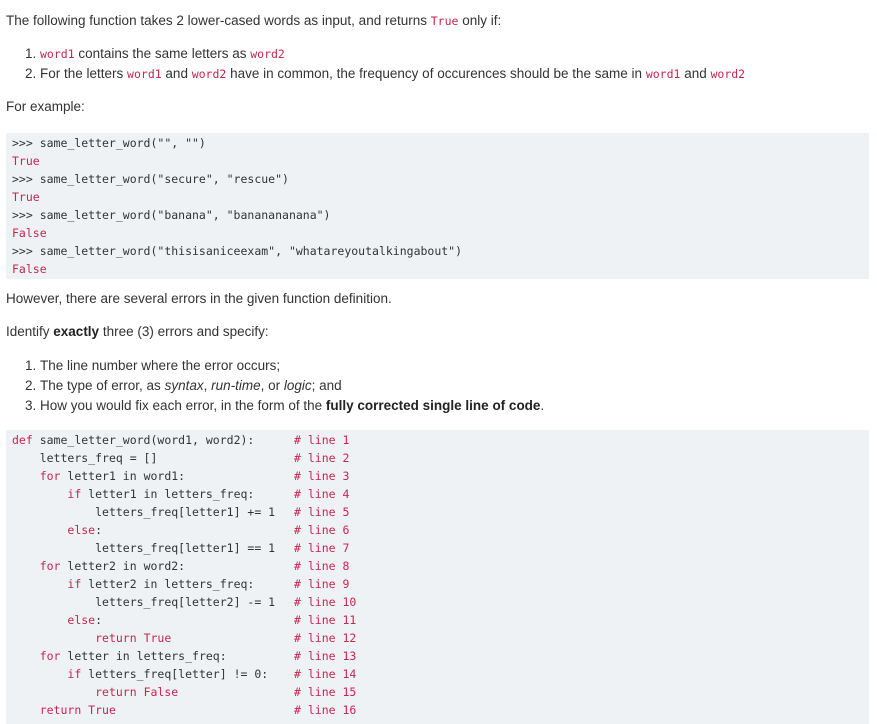  Describe the element at coordinates (437, 530) in the screenshot. I see `code-line: else: # line 6` at that location.